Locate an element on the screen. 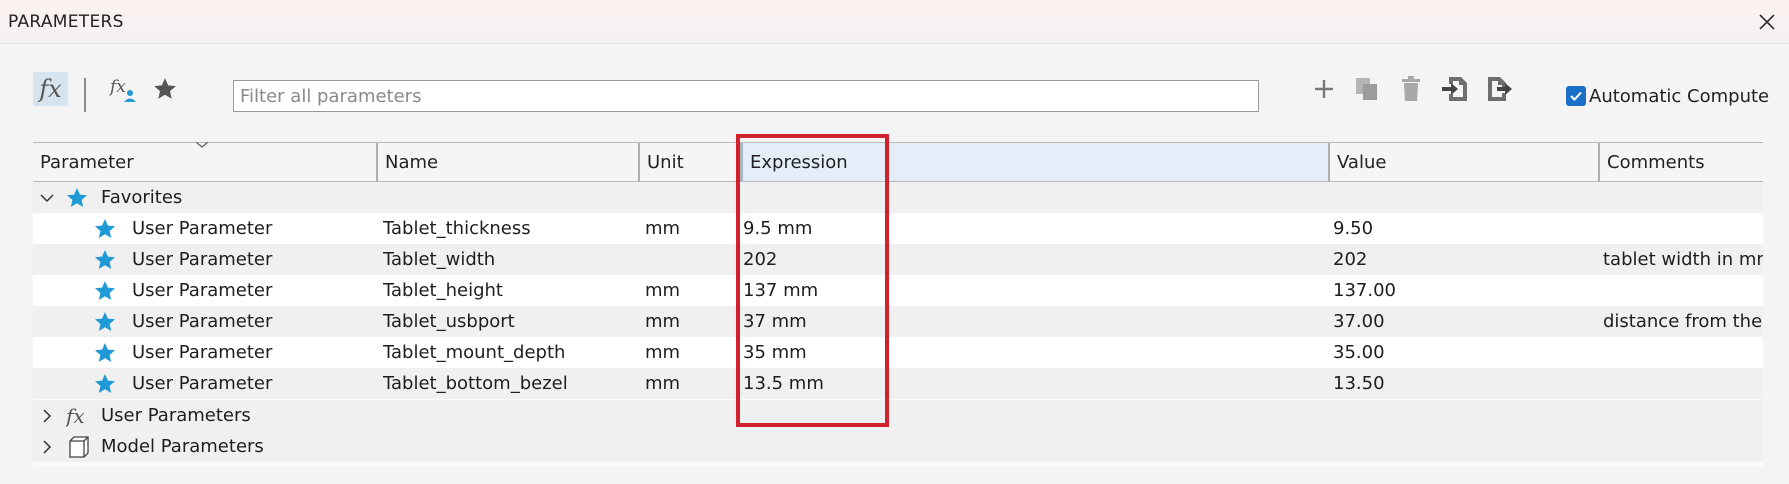 Image resolution: width=1789 pixels, height=484 pixels. export-icon is located at coordinates (1500, 89).